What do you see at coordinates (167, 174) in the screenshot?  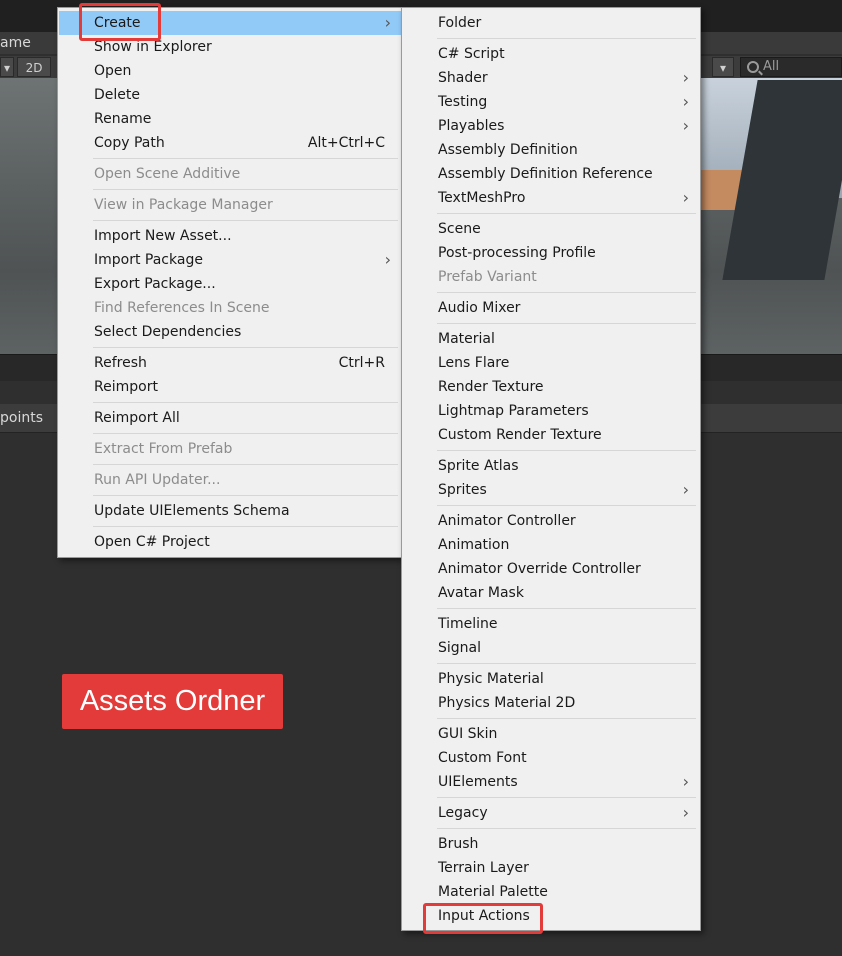 I see `menu-item-open-scene-additive: Open Scene Additive` at bounding box center [167, 174].